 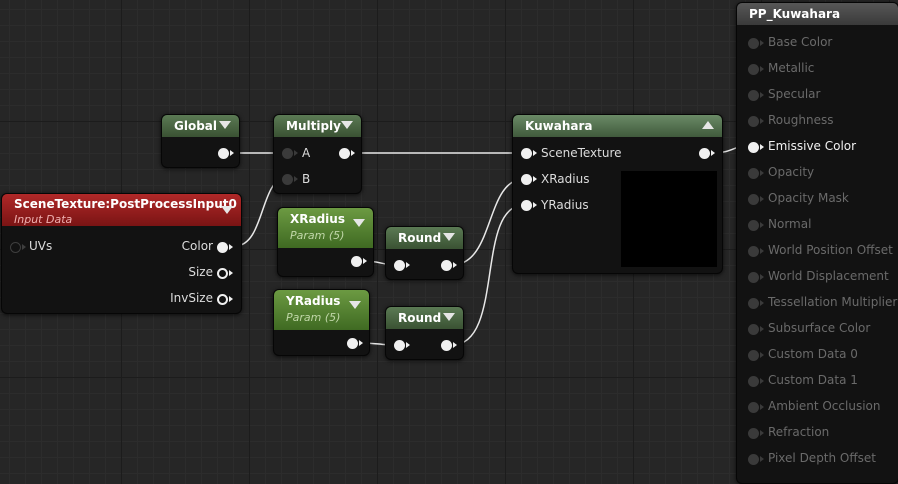 I want to click on xradius-param-title: XRadius, so click(x=317, y=219).